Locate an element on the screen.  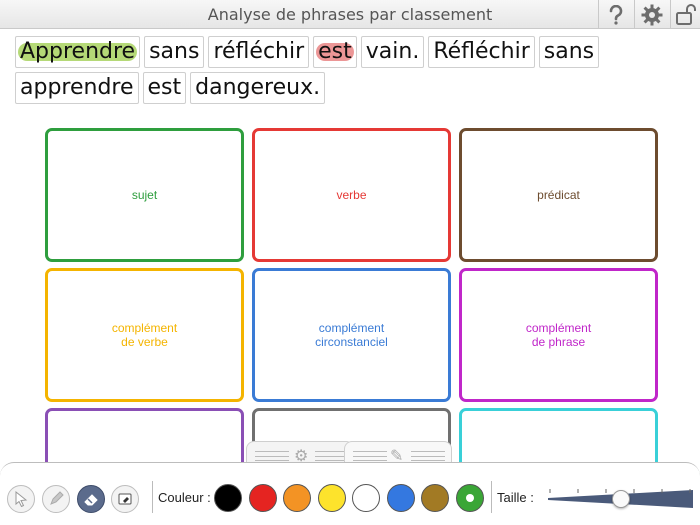
word-text: apprendre is located at coordinates (77, 87).